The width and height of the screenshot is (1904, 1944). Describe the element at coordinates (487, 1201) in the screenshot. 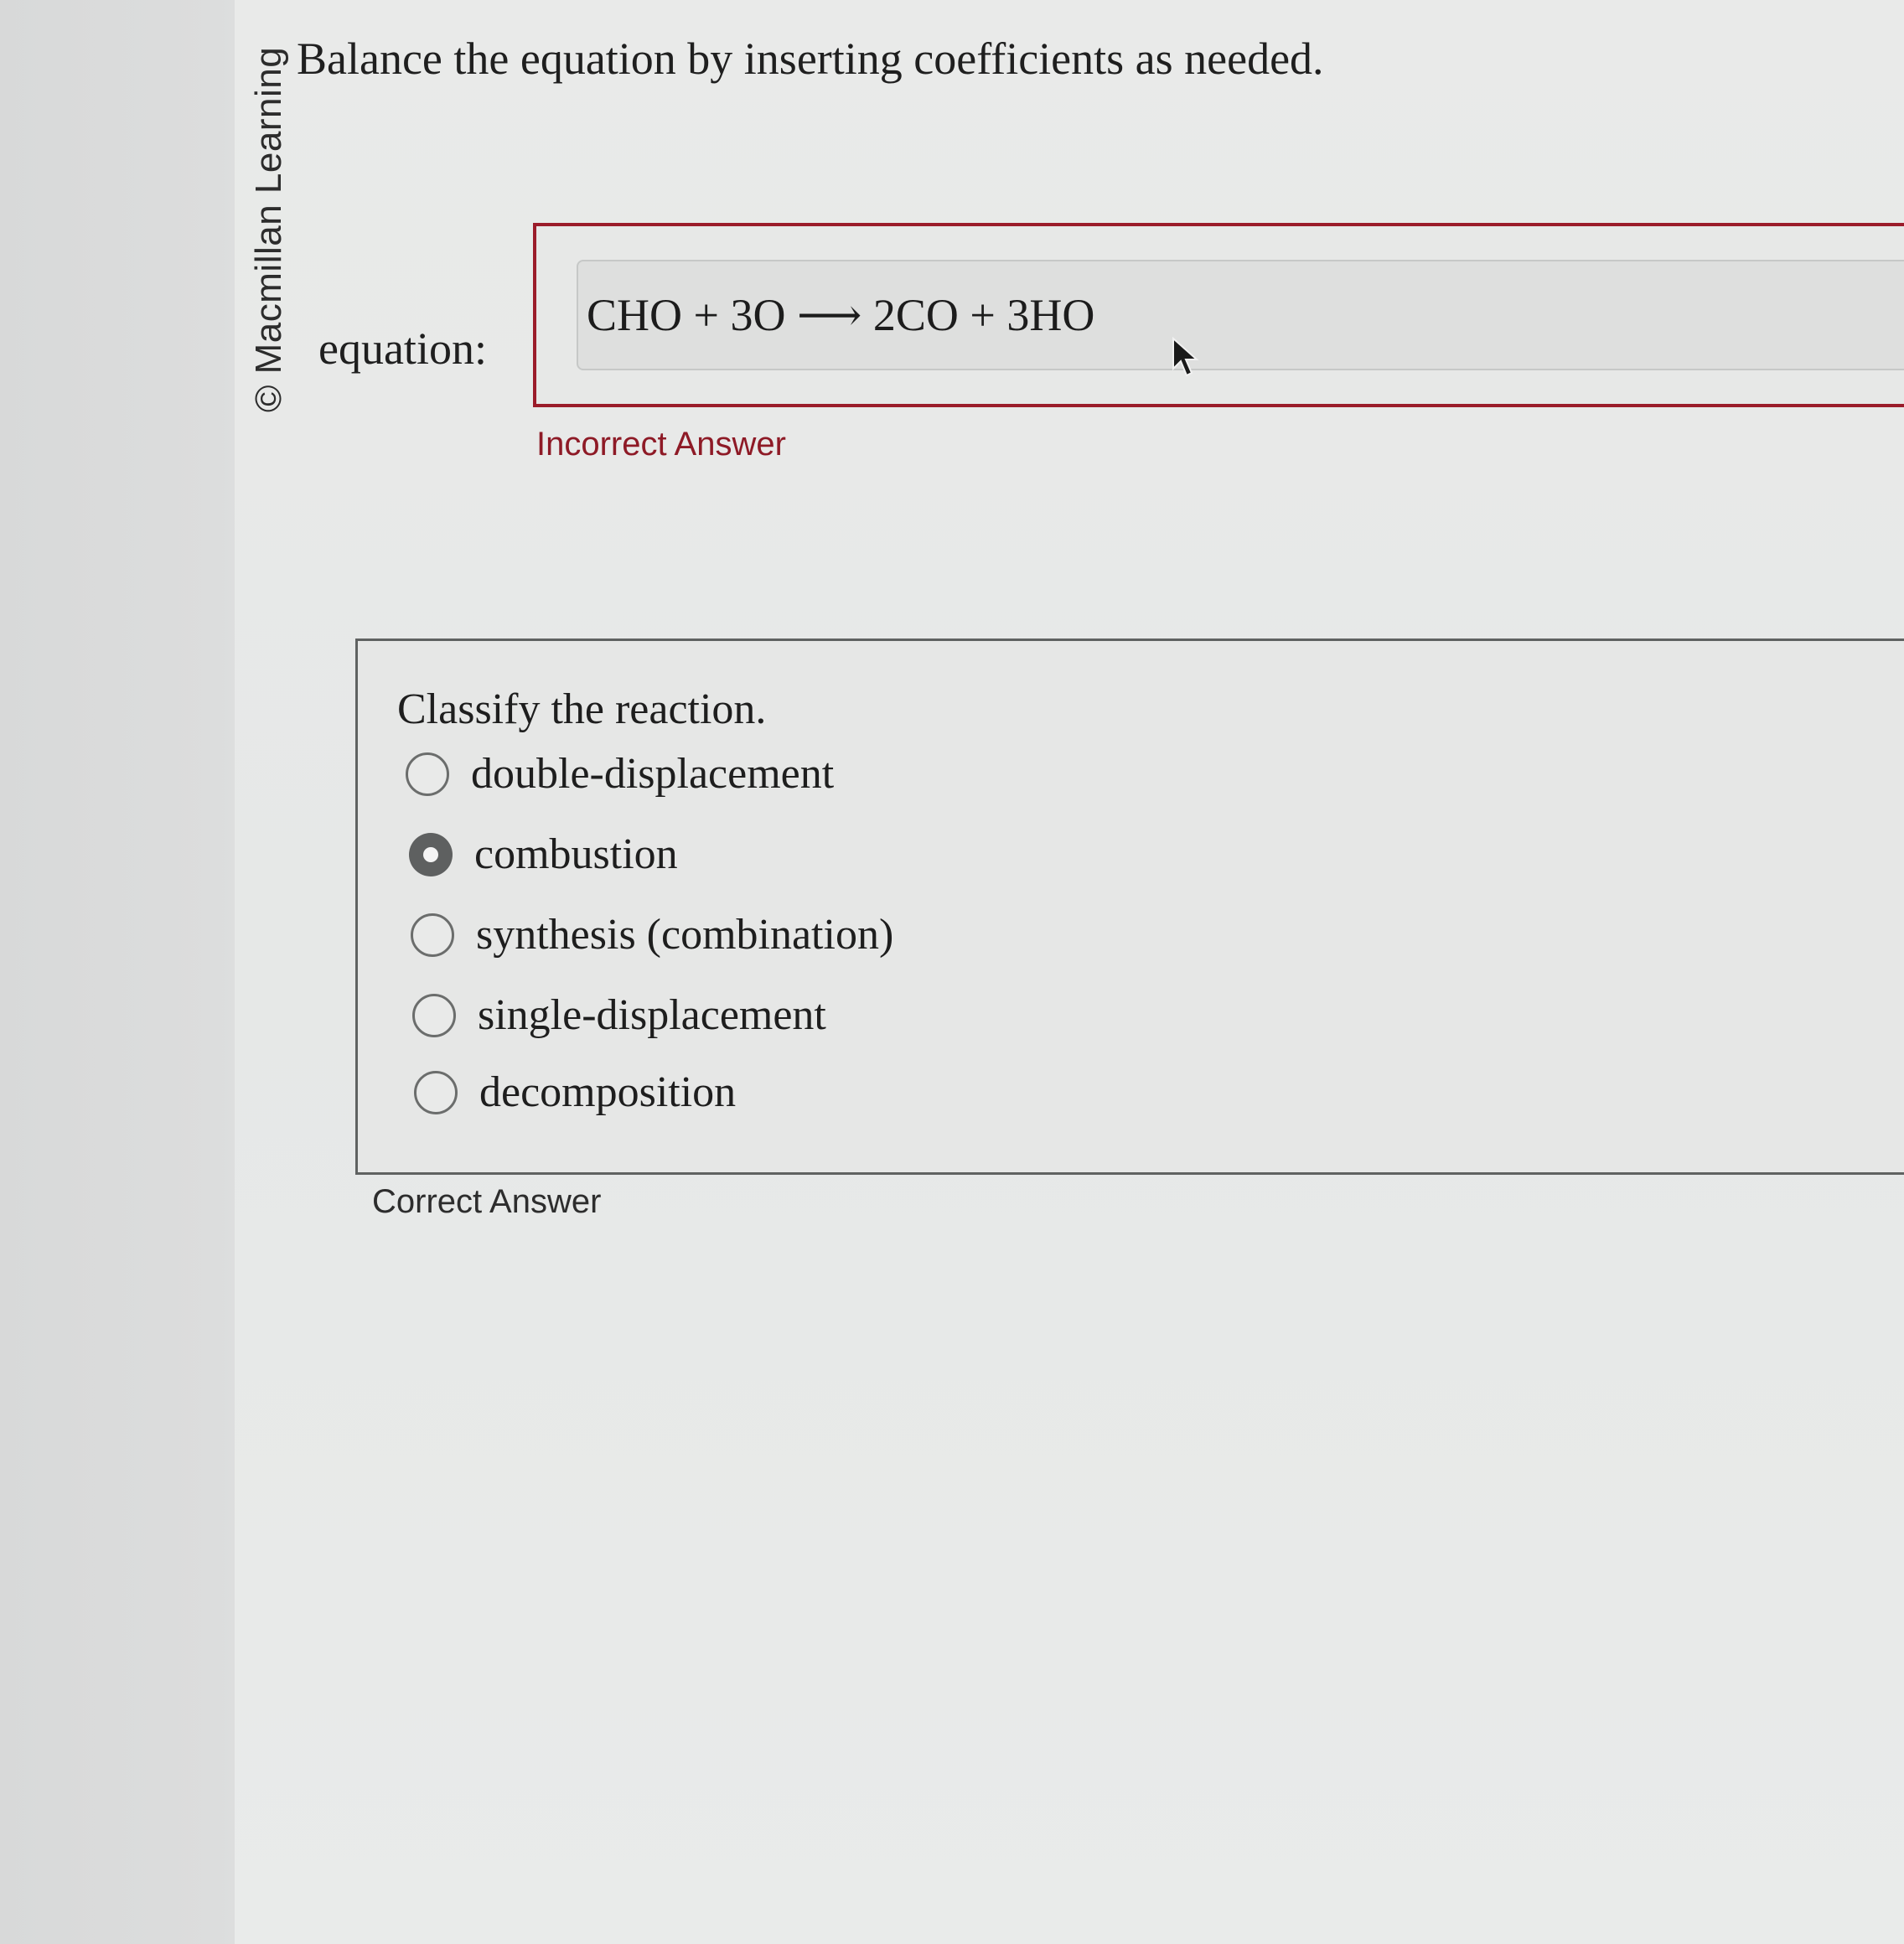

I see `correct-answer-label: Correct Answer` at that location.